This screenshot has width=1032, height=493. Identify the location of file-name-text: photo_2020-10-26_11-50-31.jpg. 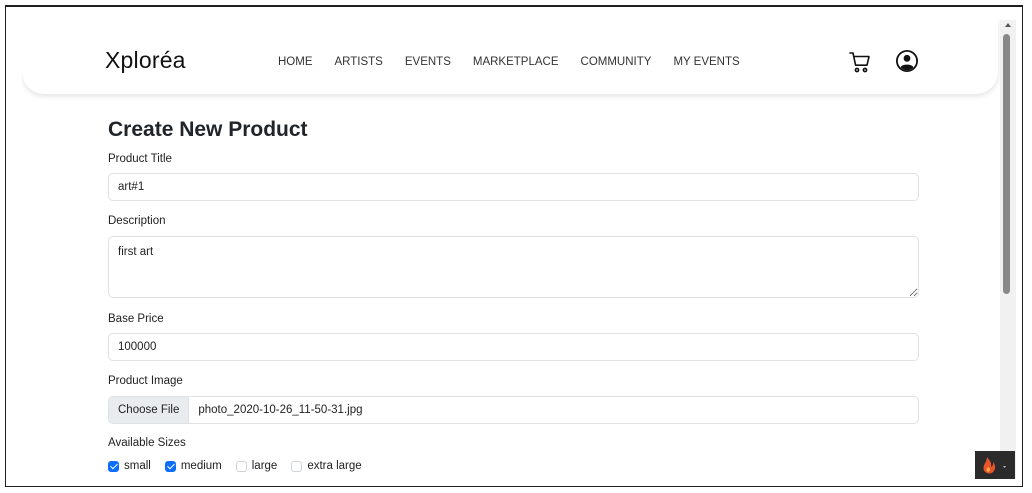
(280, 410).